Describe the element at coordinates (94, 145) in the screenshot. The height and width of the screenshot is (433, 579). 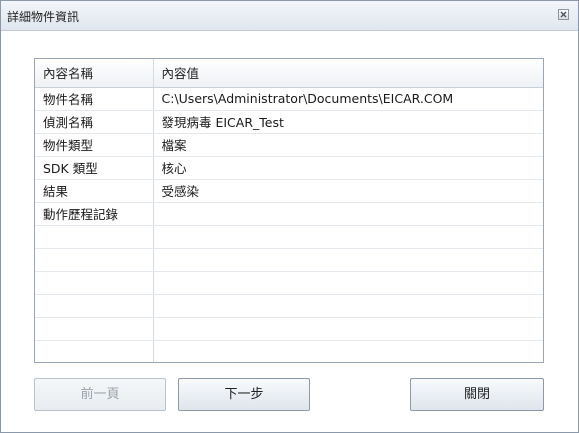
I see `property-name-cell: 物件類型` at that location.